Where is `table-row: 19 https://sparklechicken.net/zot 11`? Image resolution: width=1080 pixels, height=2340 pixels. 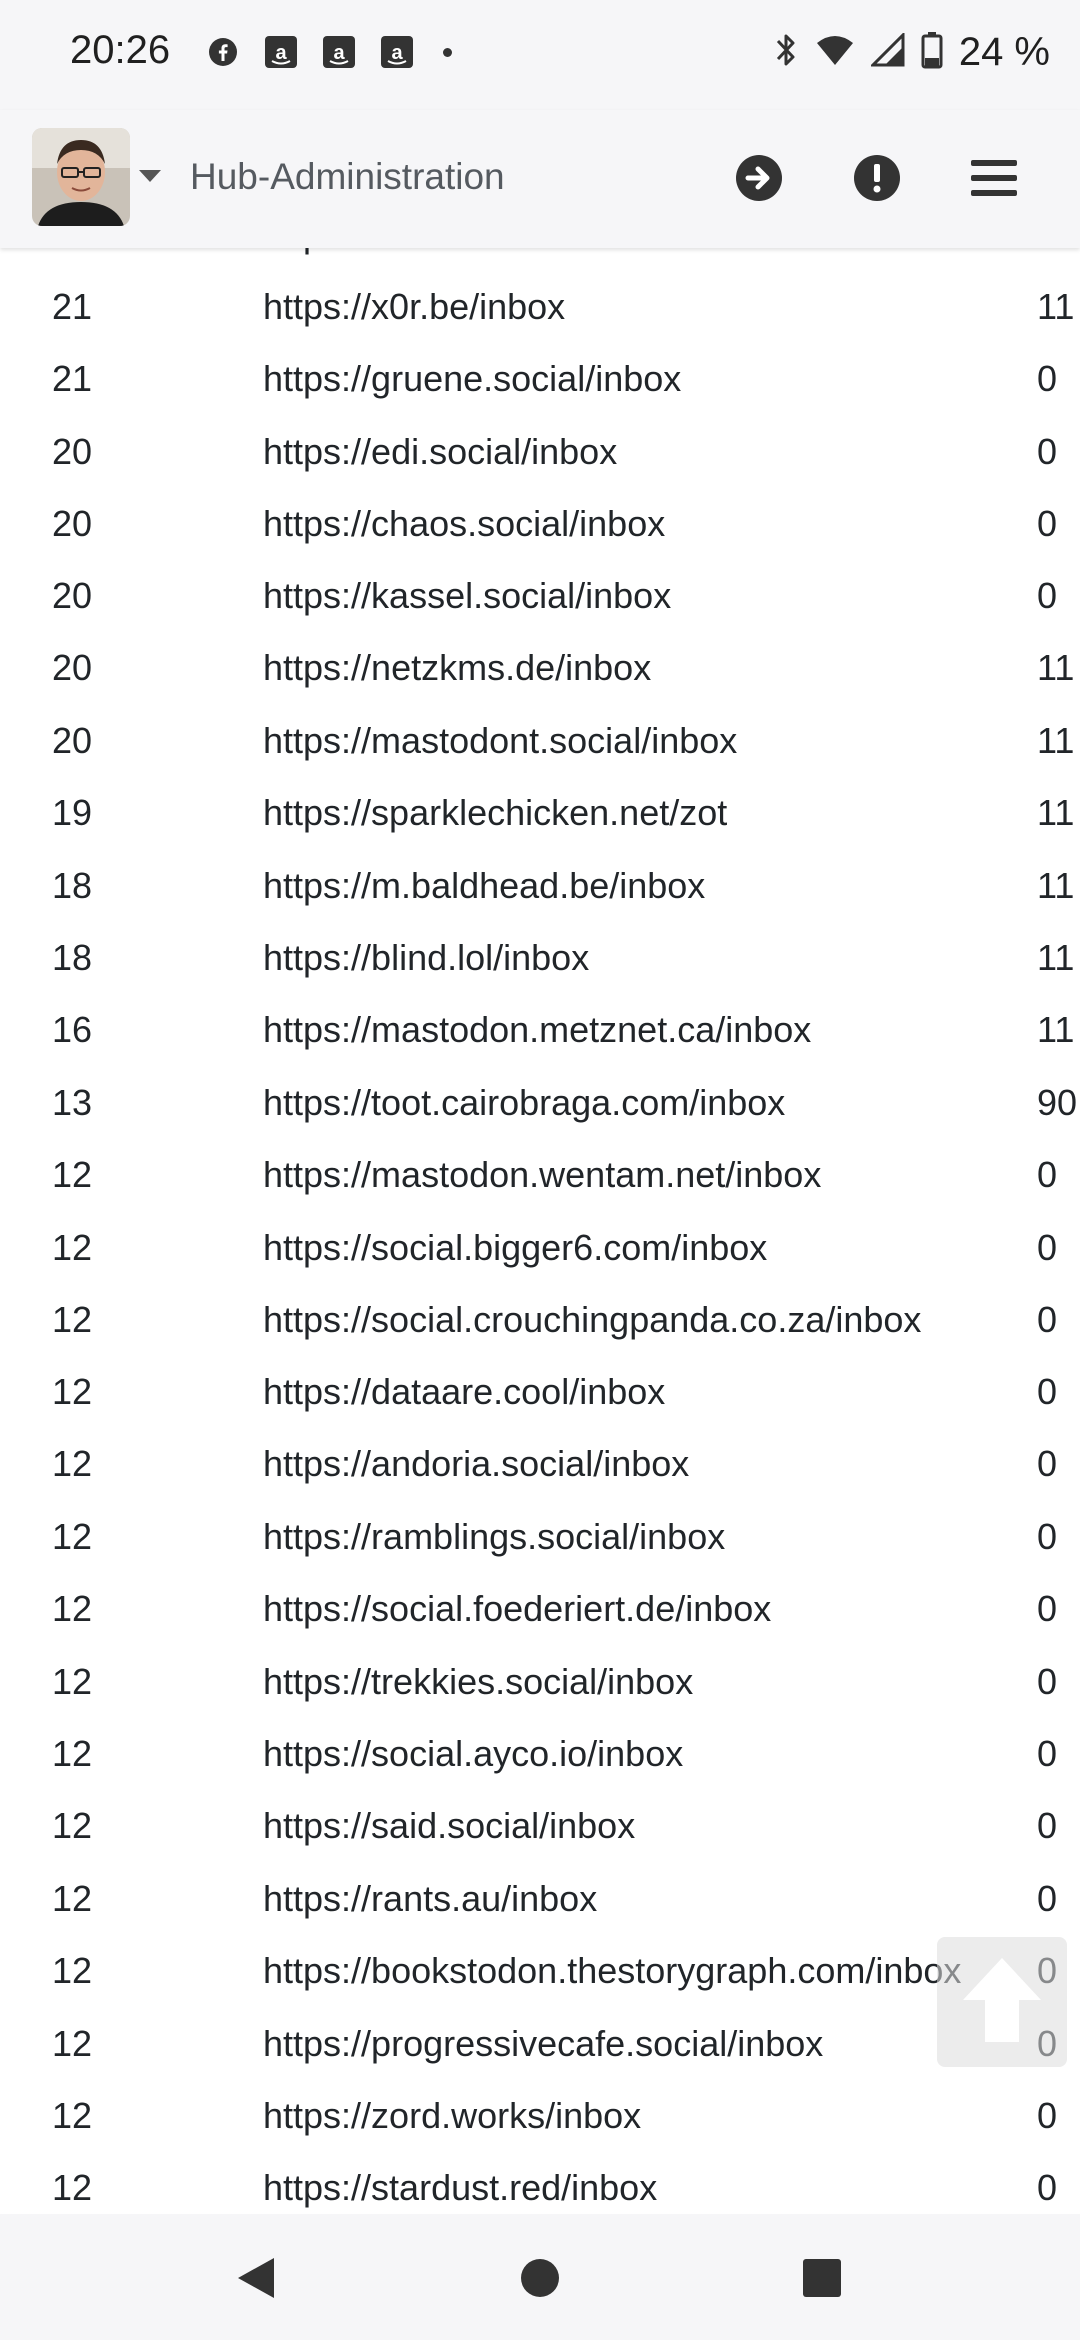
table-row: 19 https://sparklechicken.net/zot 11 is located at coordinates (540, 812).